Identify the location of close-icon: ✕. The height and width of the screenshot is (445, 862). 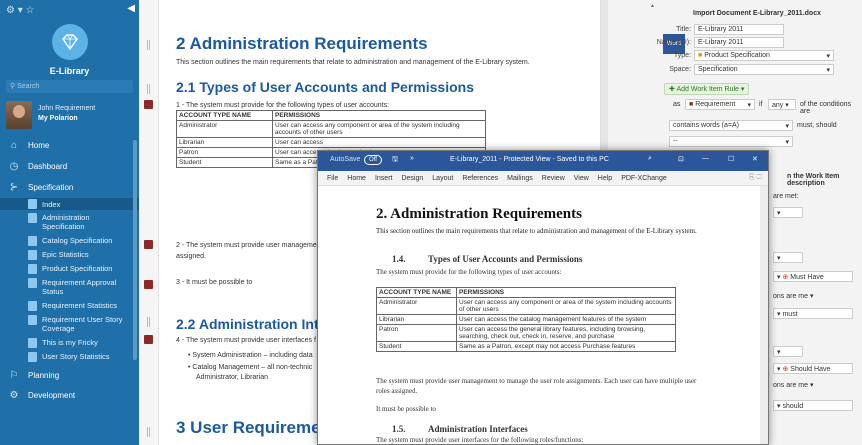
(755, 159).